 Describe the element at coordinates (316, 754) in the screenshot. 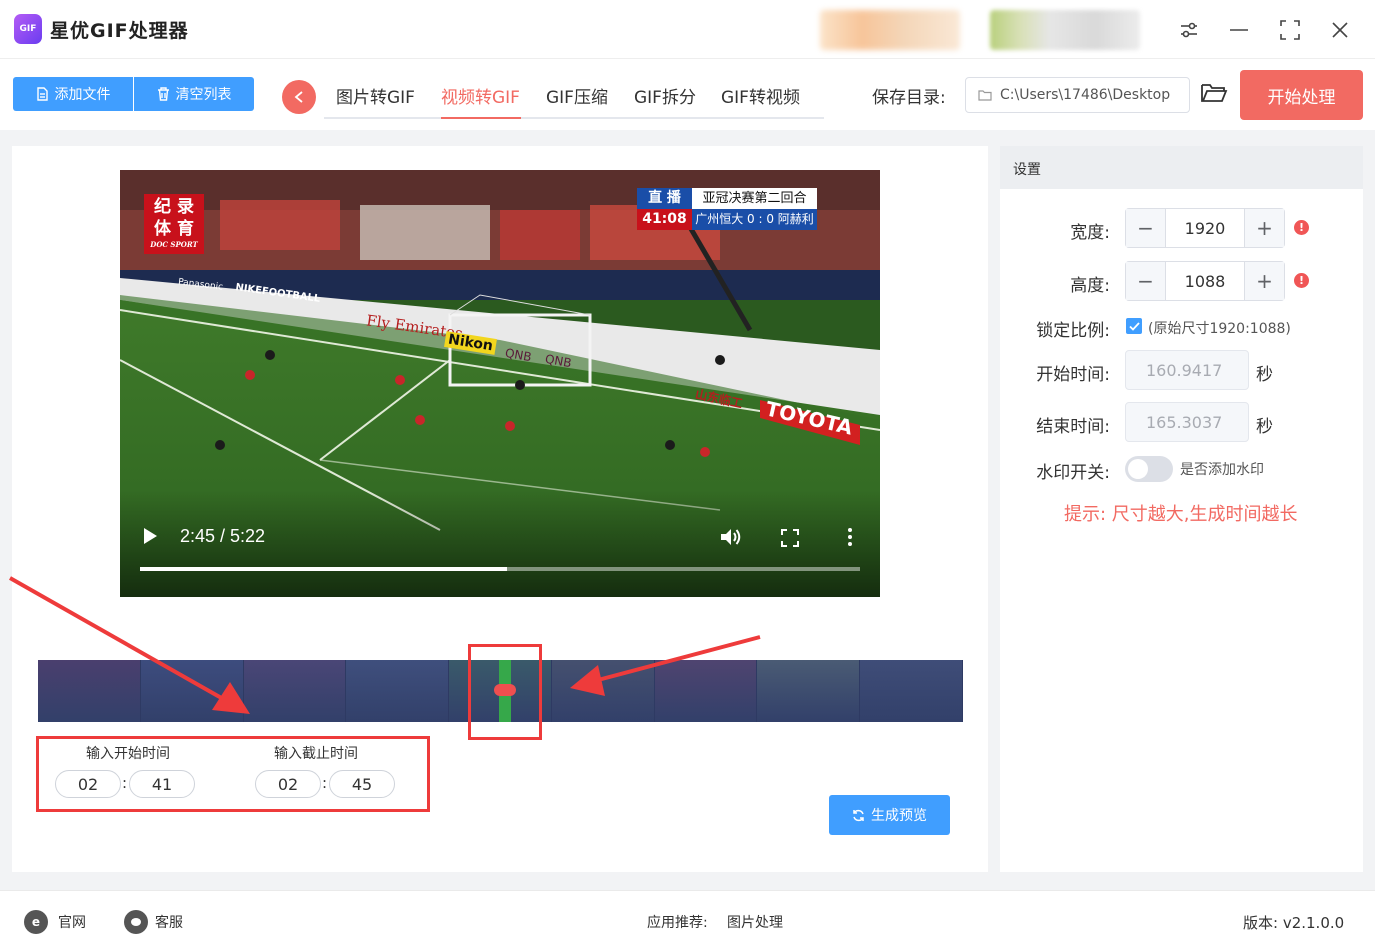

I see `end-time-label: 输入截止时间` at that location.